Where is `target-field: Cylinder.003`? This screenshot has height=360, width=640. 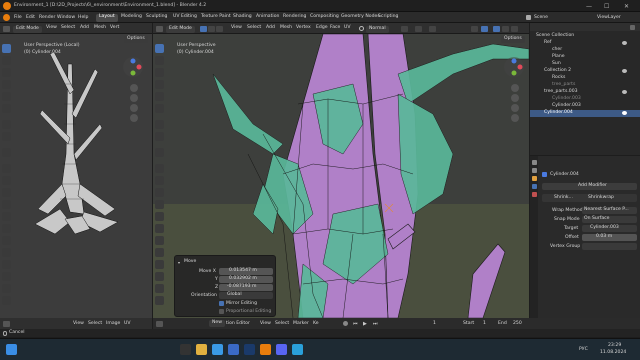
target-field: Cylinder.003 is located at coordinates (609, 228).